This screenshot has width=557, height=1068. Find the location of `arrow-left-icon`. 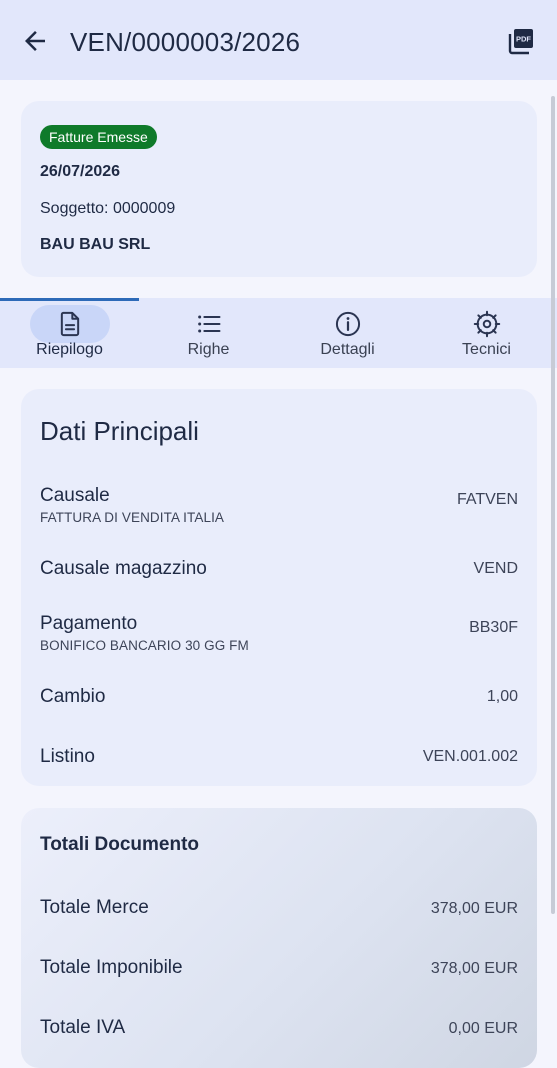

arrow-left-icon is located at coordinates (35, 41).